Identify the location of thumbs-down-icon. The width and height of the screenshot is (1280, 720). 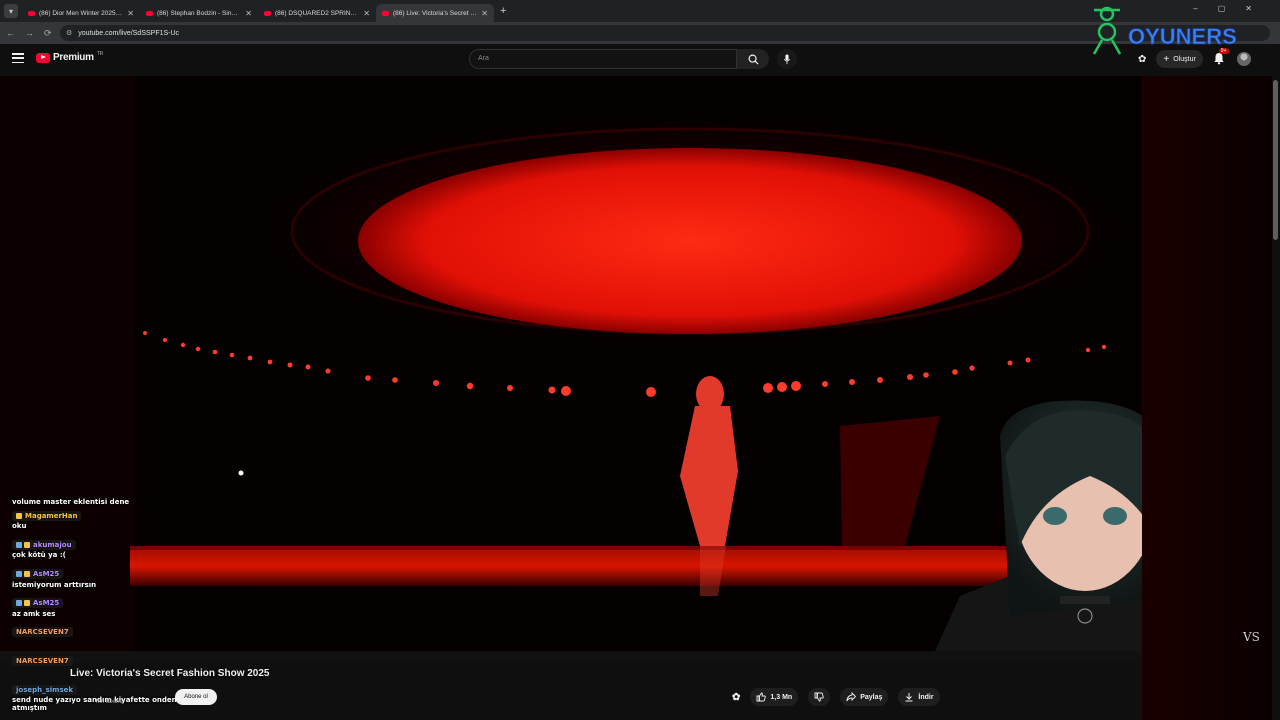
(819, 697).